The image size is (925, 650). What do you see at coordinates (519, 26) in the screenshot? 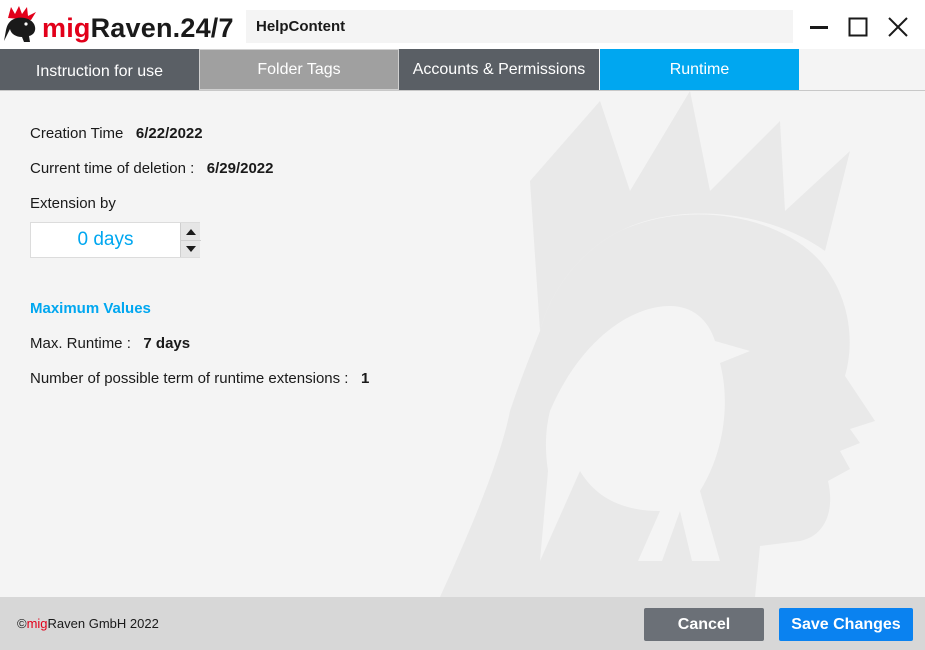
I see `window-title: HelpContent` at bounding box center [519, 26].